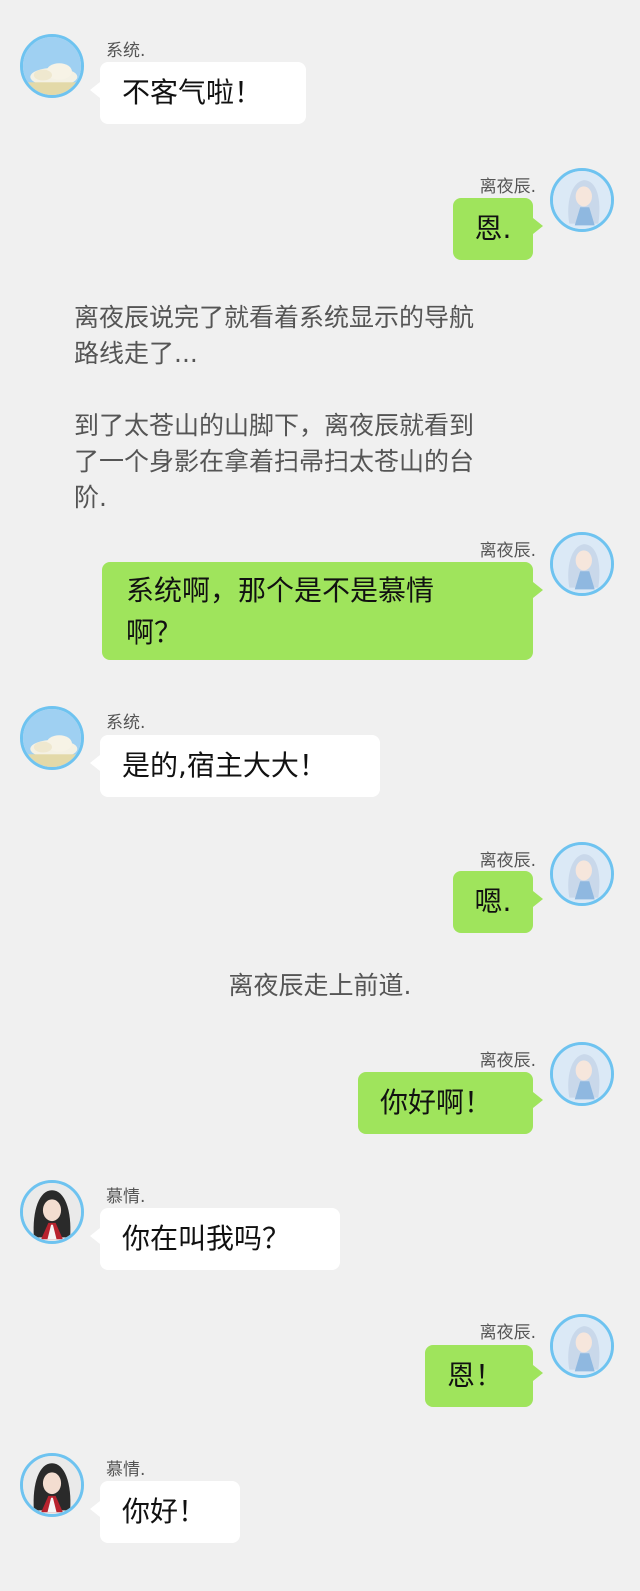  I want to click on message-text-line: 系统啊，那个是不是慕情, so click(280, 590).